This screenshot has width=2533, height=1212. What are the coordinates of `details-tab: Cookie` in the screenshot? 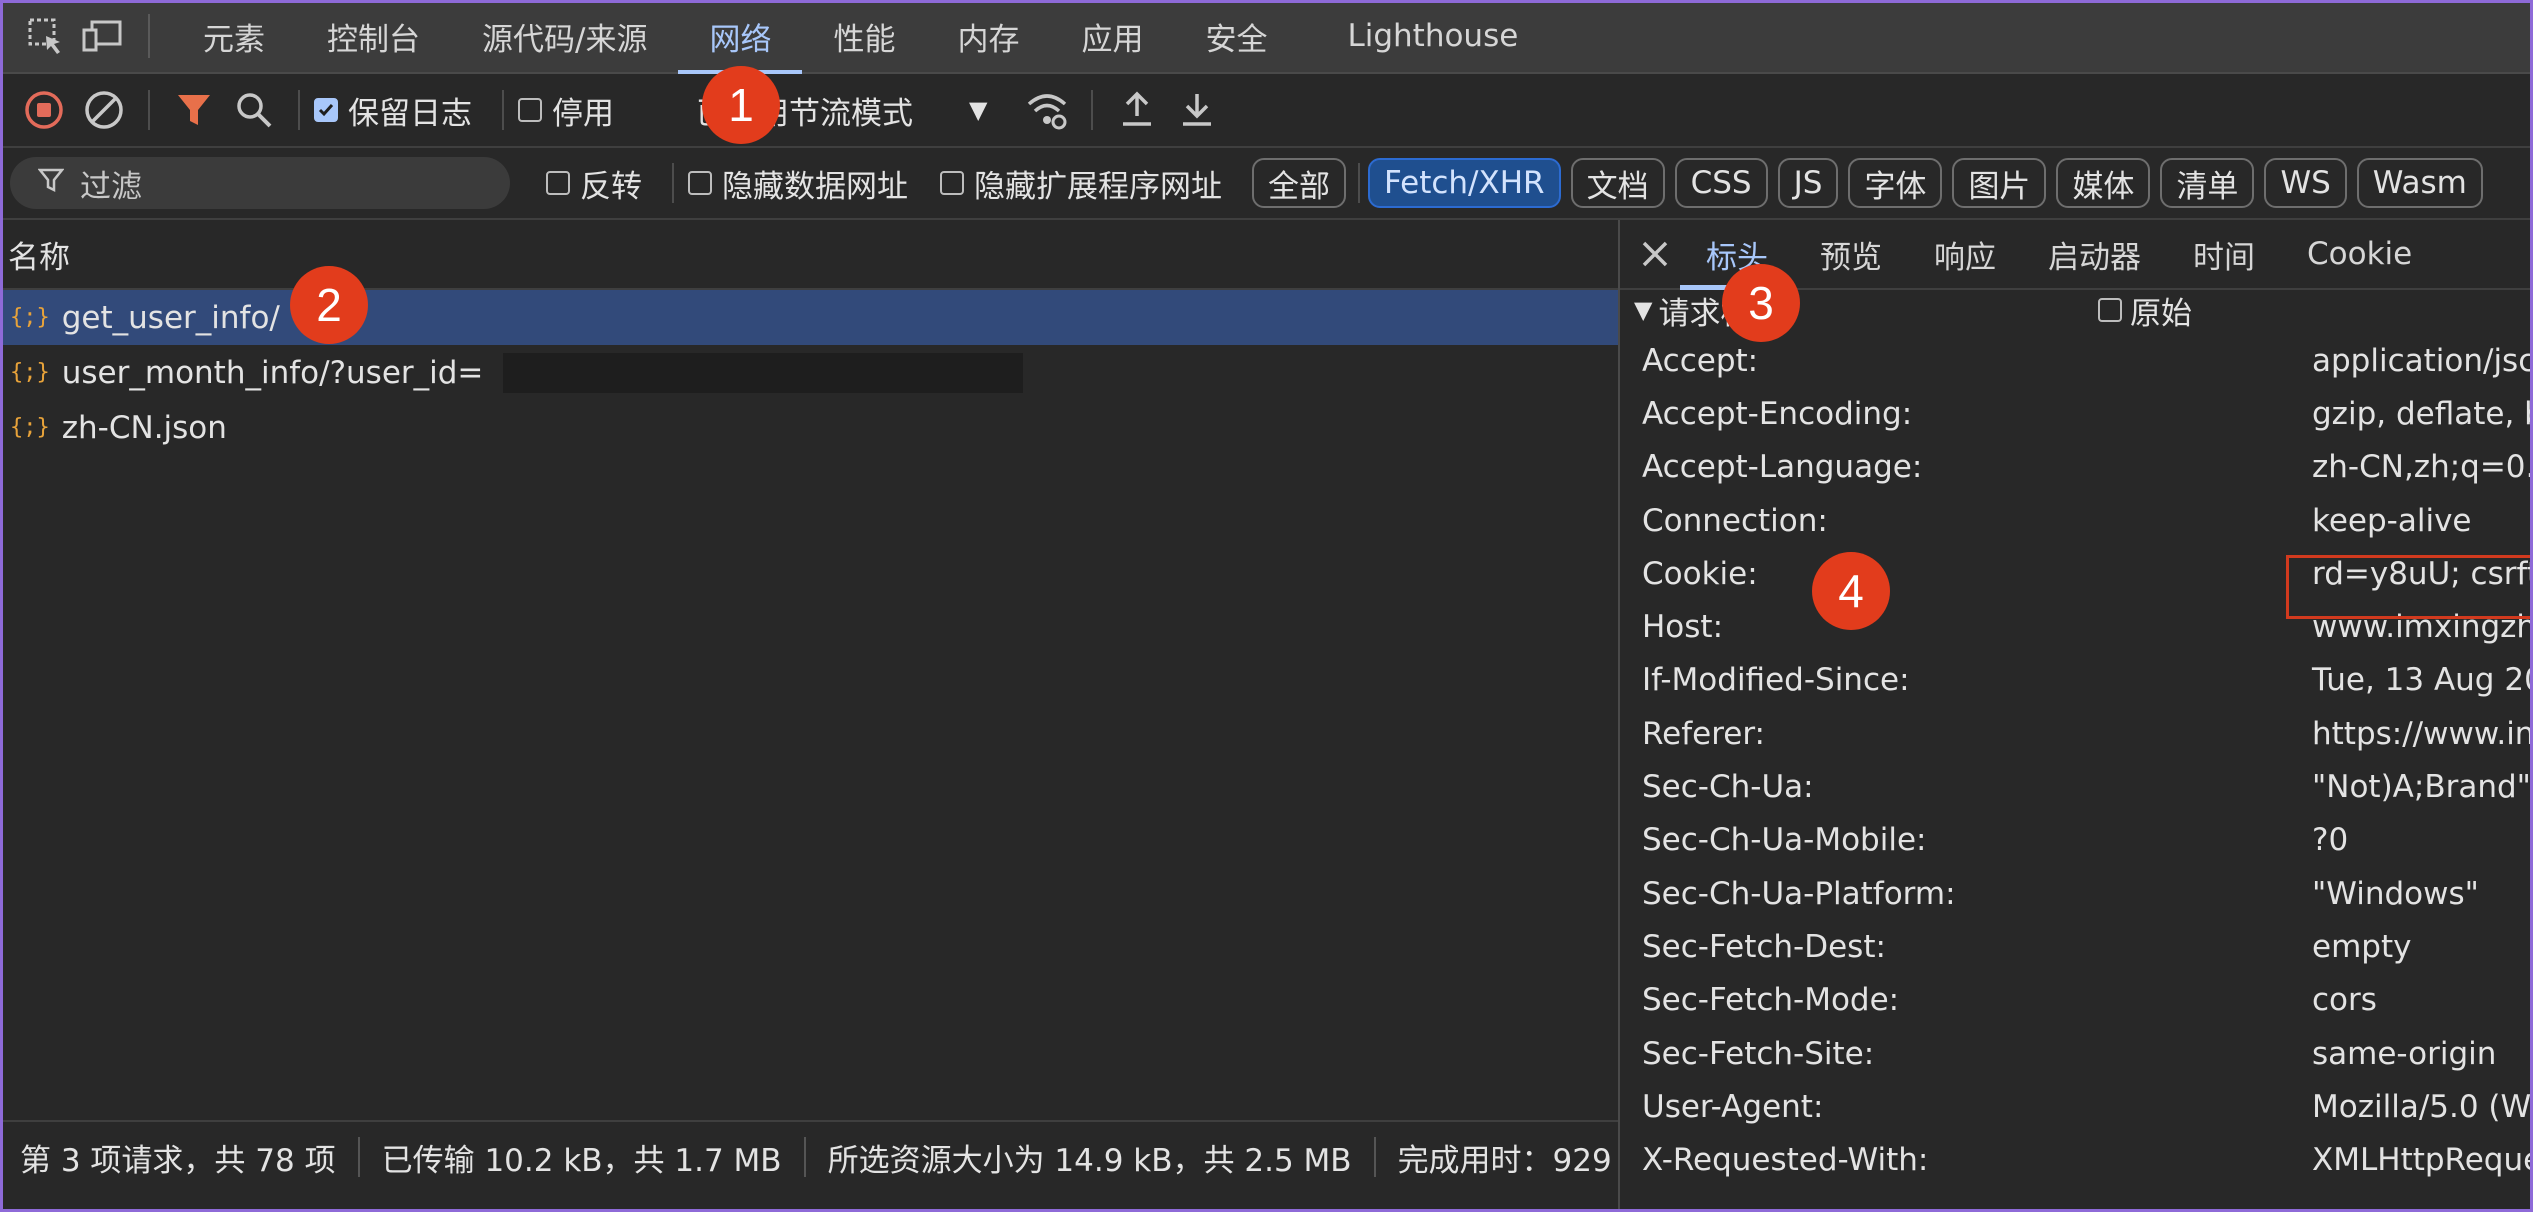 It's located at (2359, 254).